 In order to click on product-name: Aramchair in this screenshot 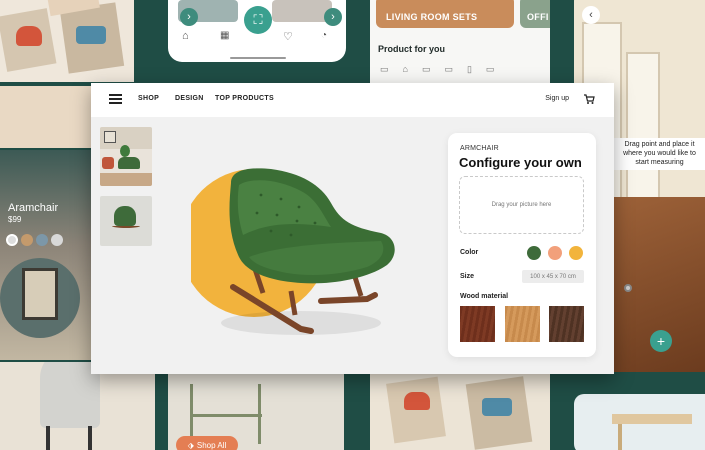, I will do `click(33, 208)`.